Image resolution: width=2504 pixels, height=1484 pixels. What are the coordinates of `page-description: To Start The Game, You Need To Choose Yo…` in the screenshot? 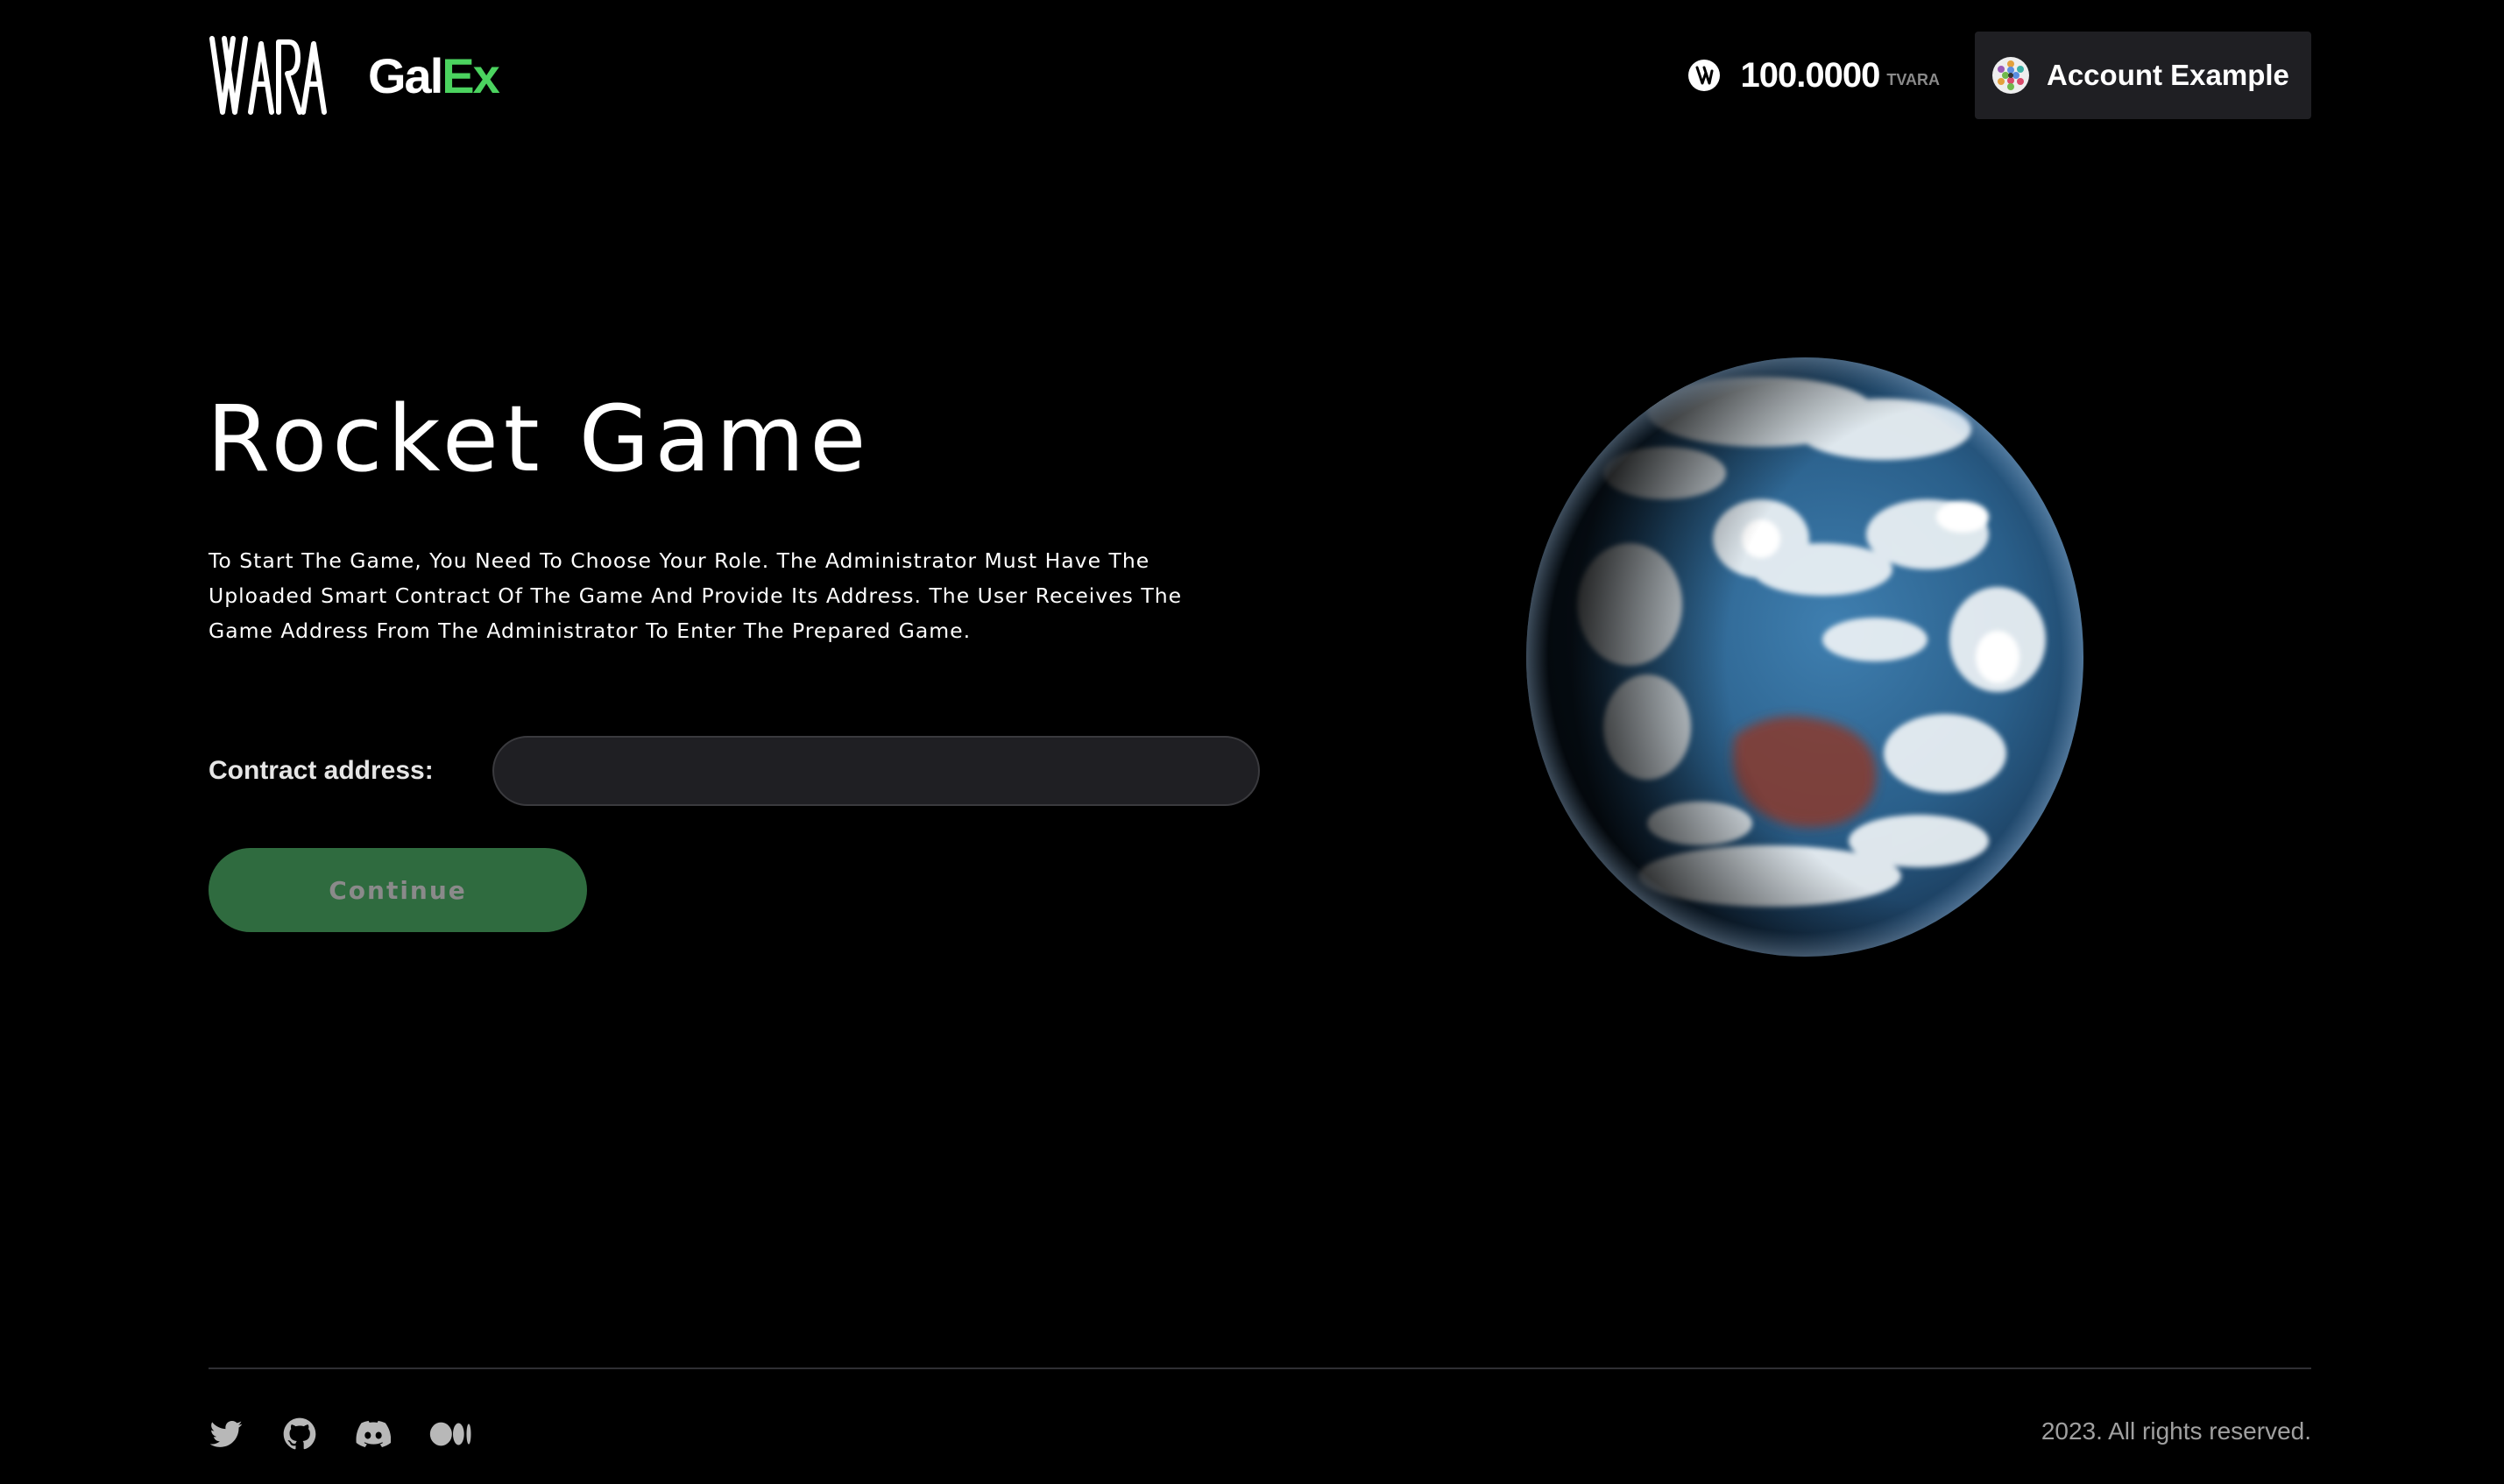 It's located at (696, 595).